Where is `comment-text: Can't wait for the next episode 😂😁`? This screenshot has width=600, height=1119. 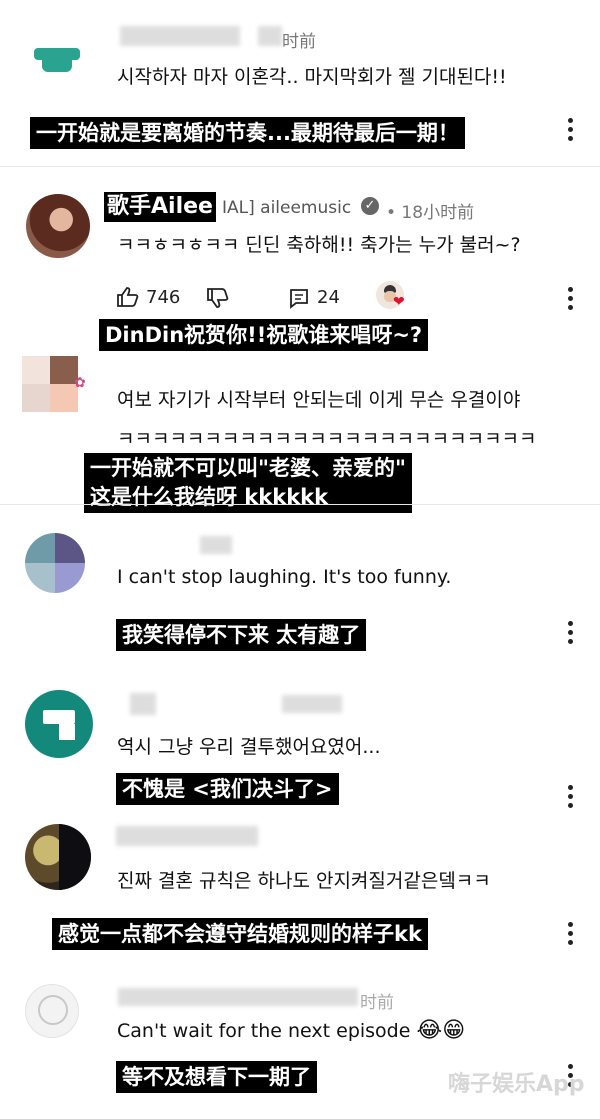
comment-text: Can't wait for the next episode 😂😁 is located at coordinates (291, 1030).